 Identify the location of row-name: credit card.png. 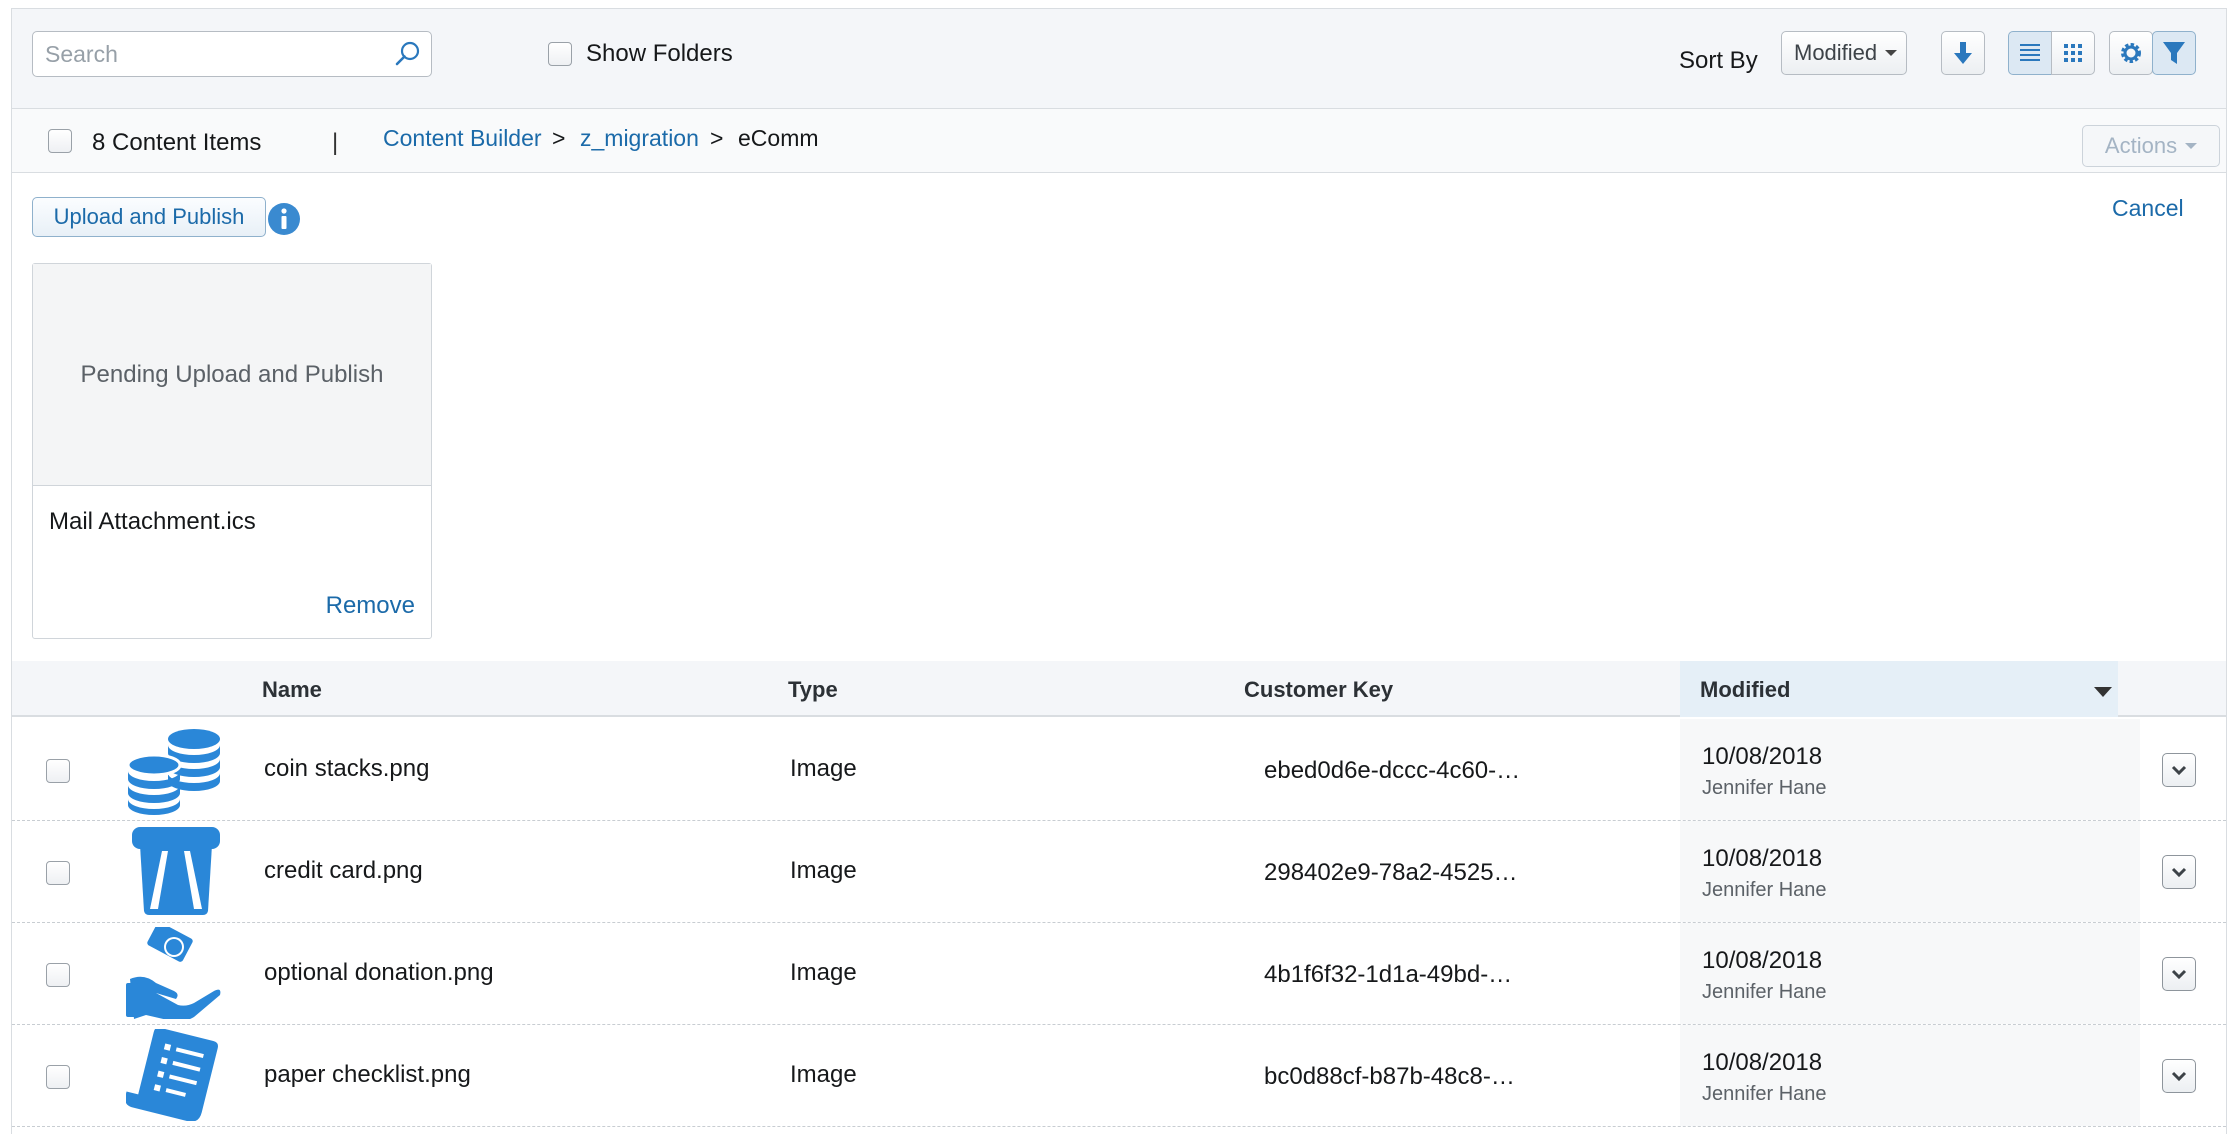
(343, 871).